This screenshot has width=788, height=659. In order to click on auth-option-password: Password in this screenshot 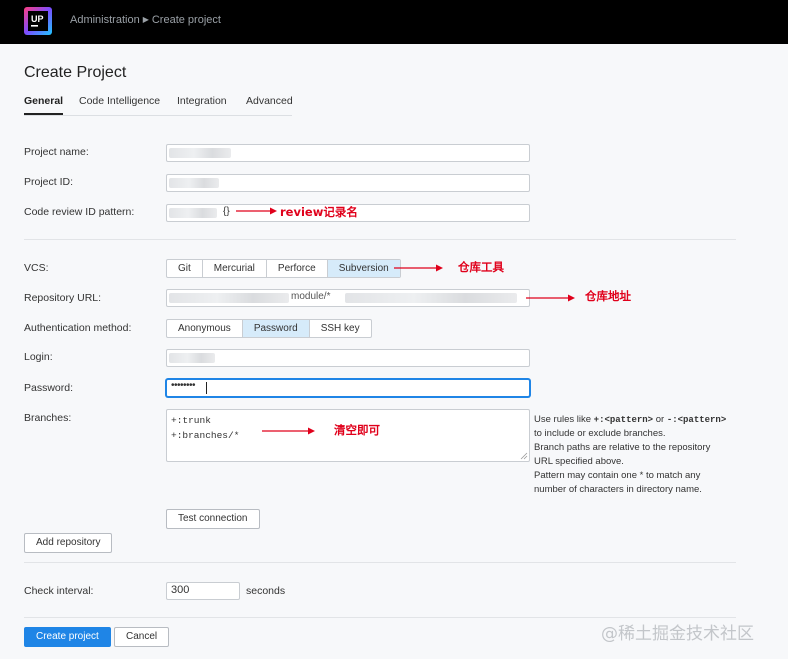, I will do `click(276, 328)`.